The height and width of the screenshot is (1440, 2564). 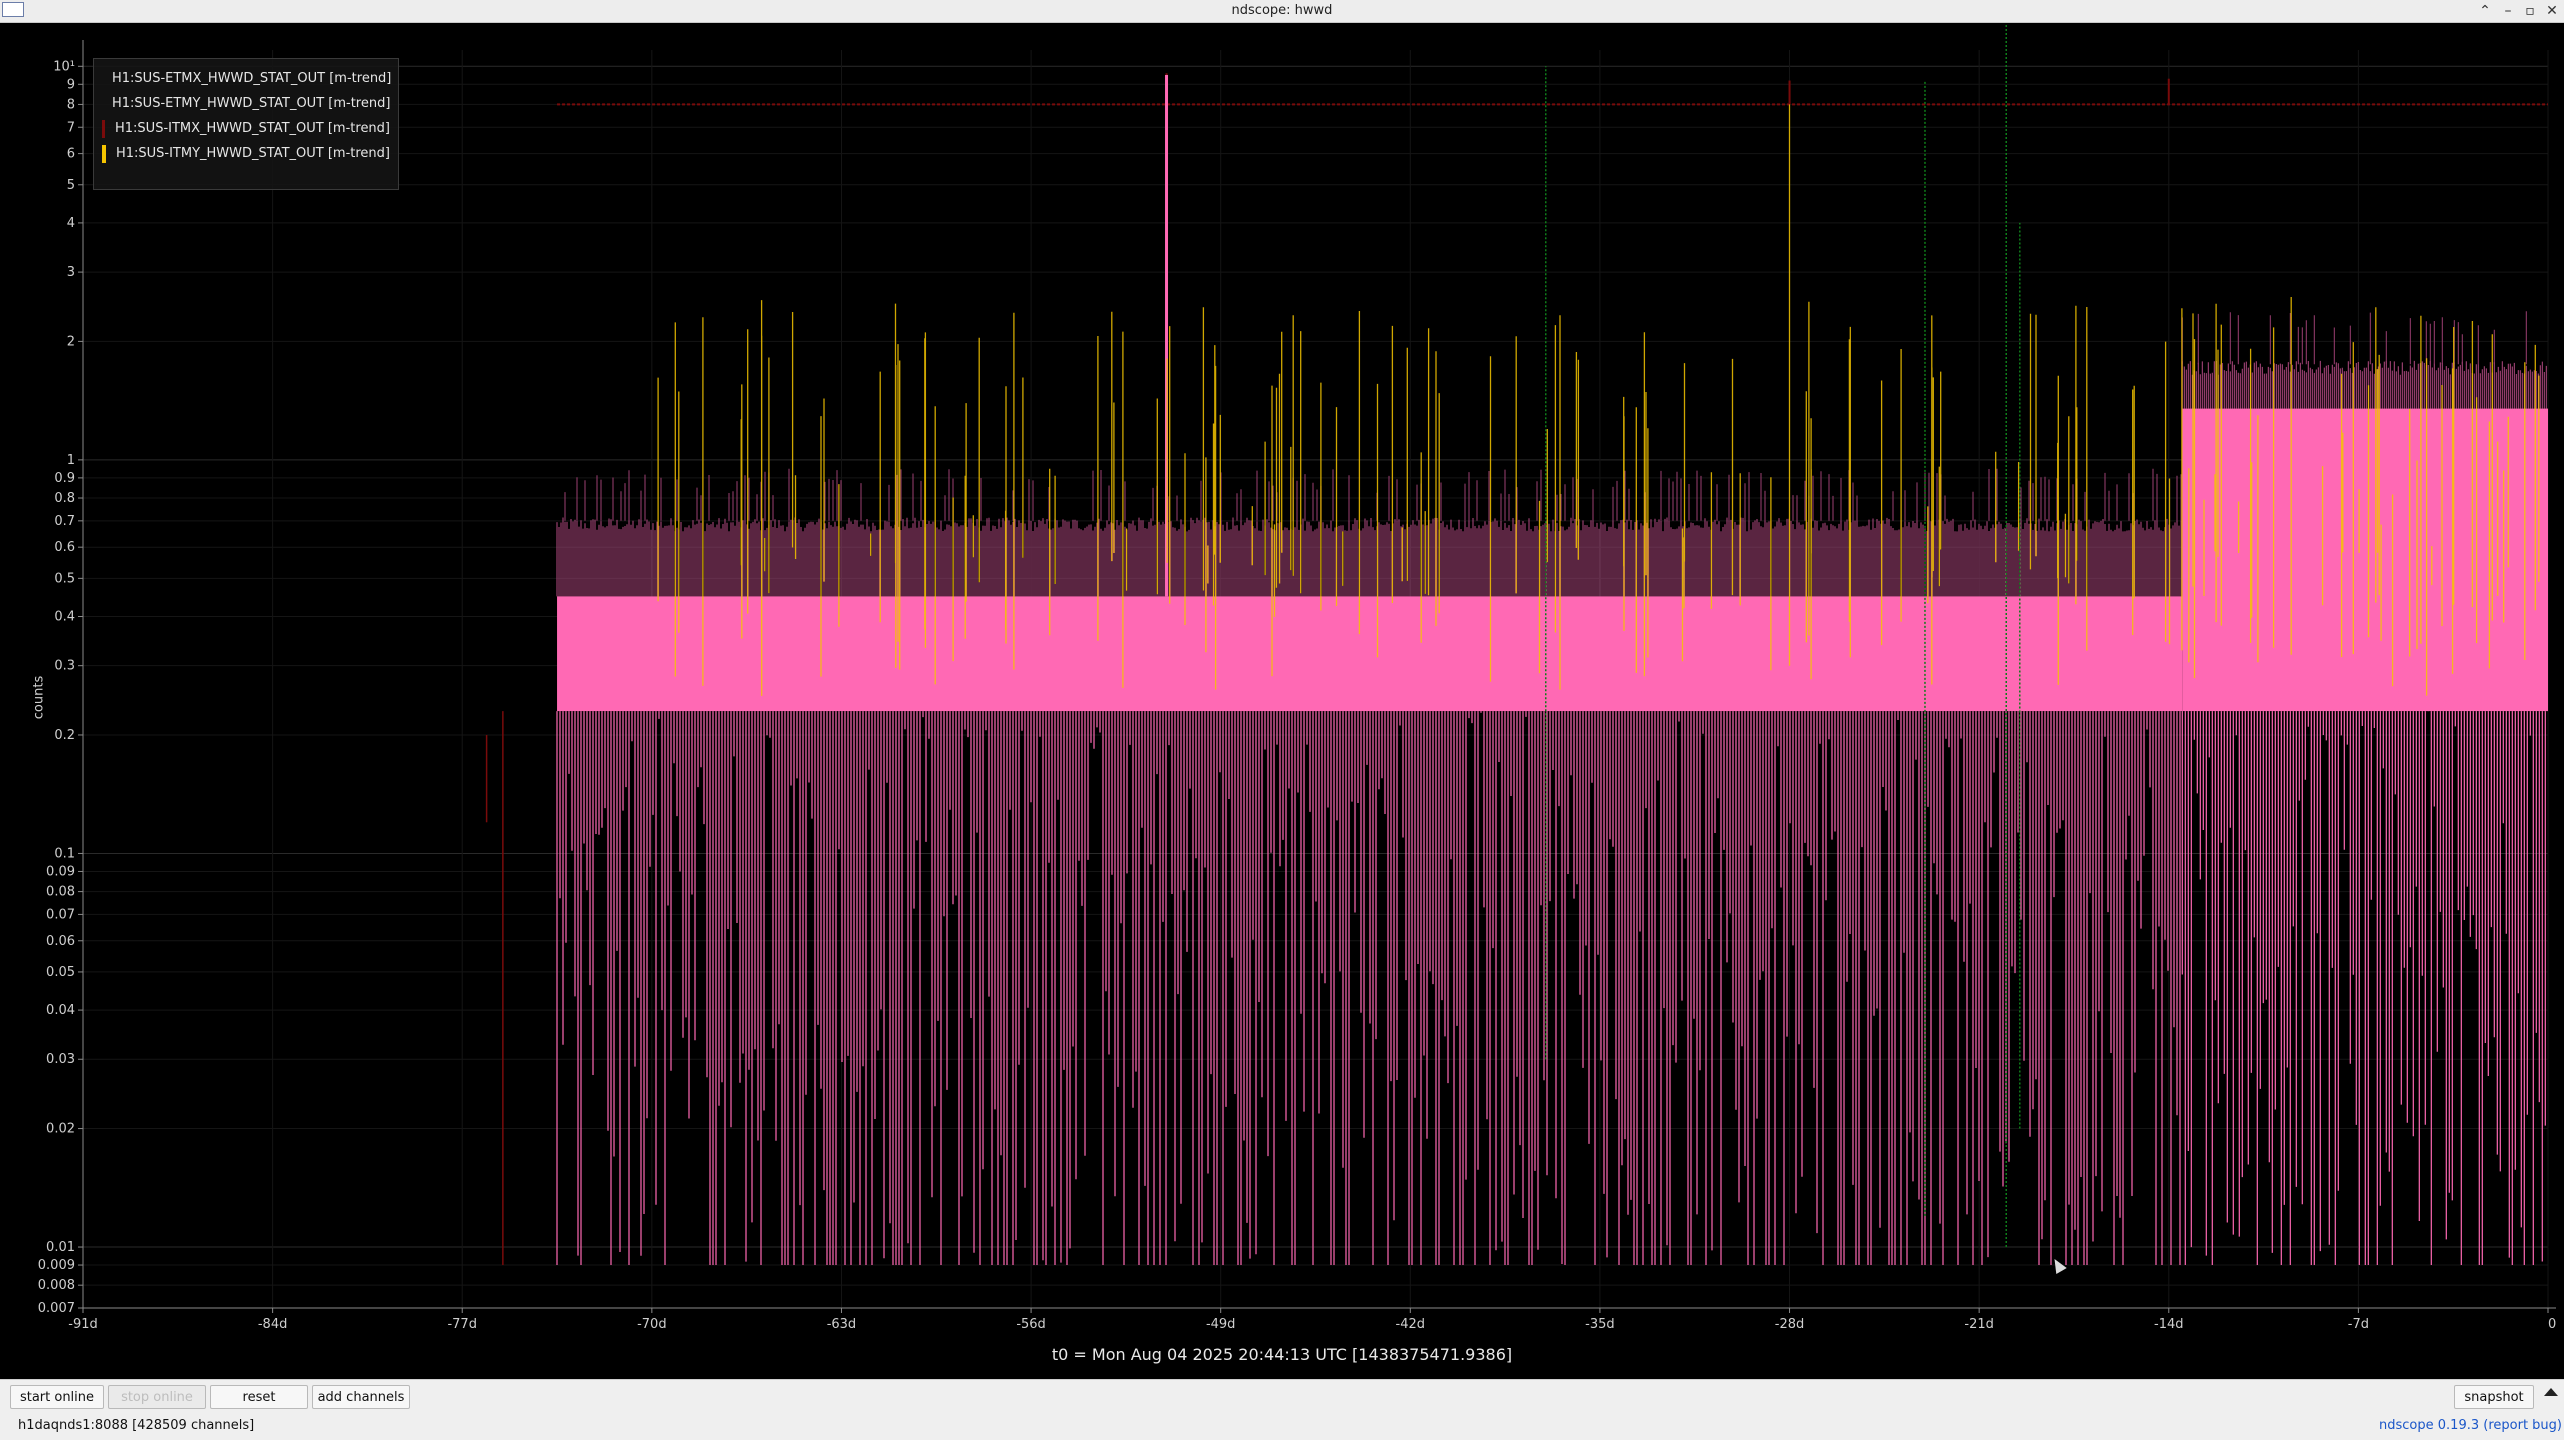 What do you see at coordinates (64, 616) in the screenshot?
I see `y-tick-label: 0.4` at bounding box center [64, 616].